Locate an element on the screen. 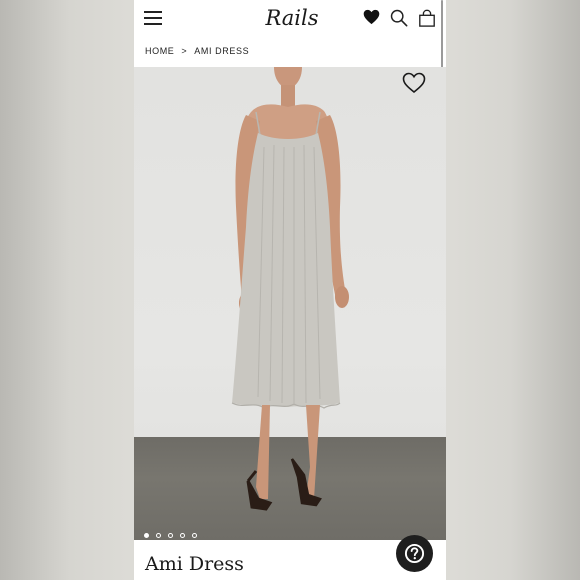  hamburger-menu-icon is located at coordinates (153, 18).